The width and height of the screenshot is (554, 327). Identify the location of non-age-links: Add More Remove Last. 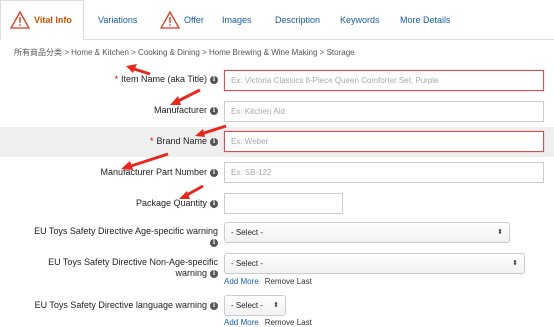
(268, 281).